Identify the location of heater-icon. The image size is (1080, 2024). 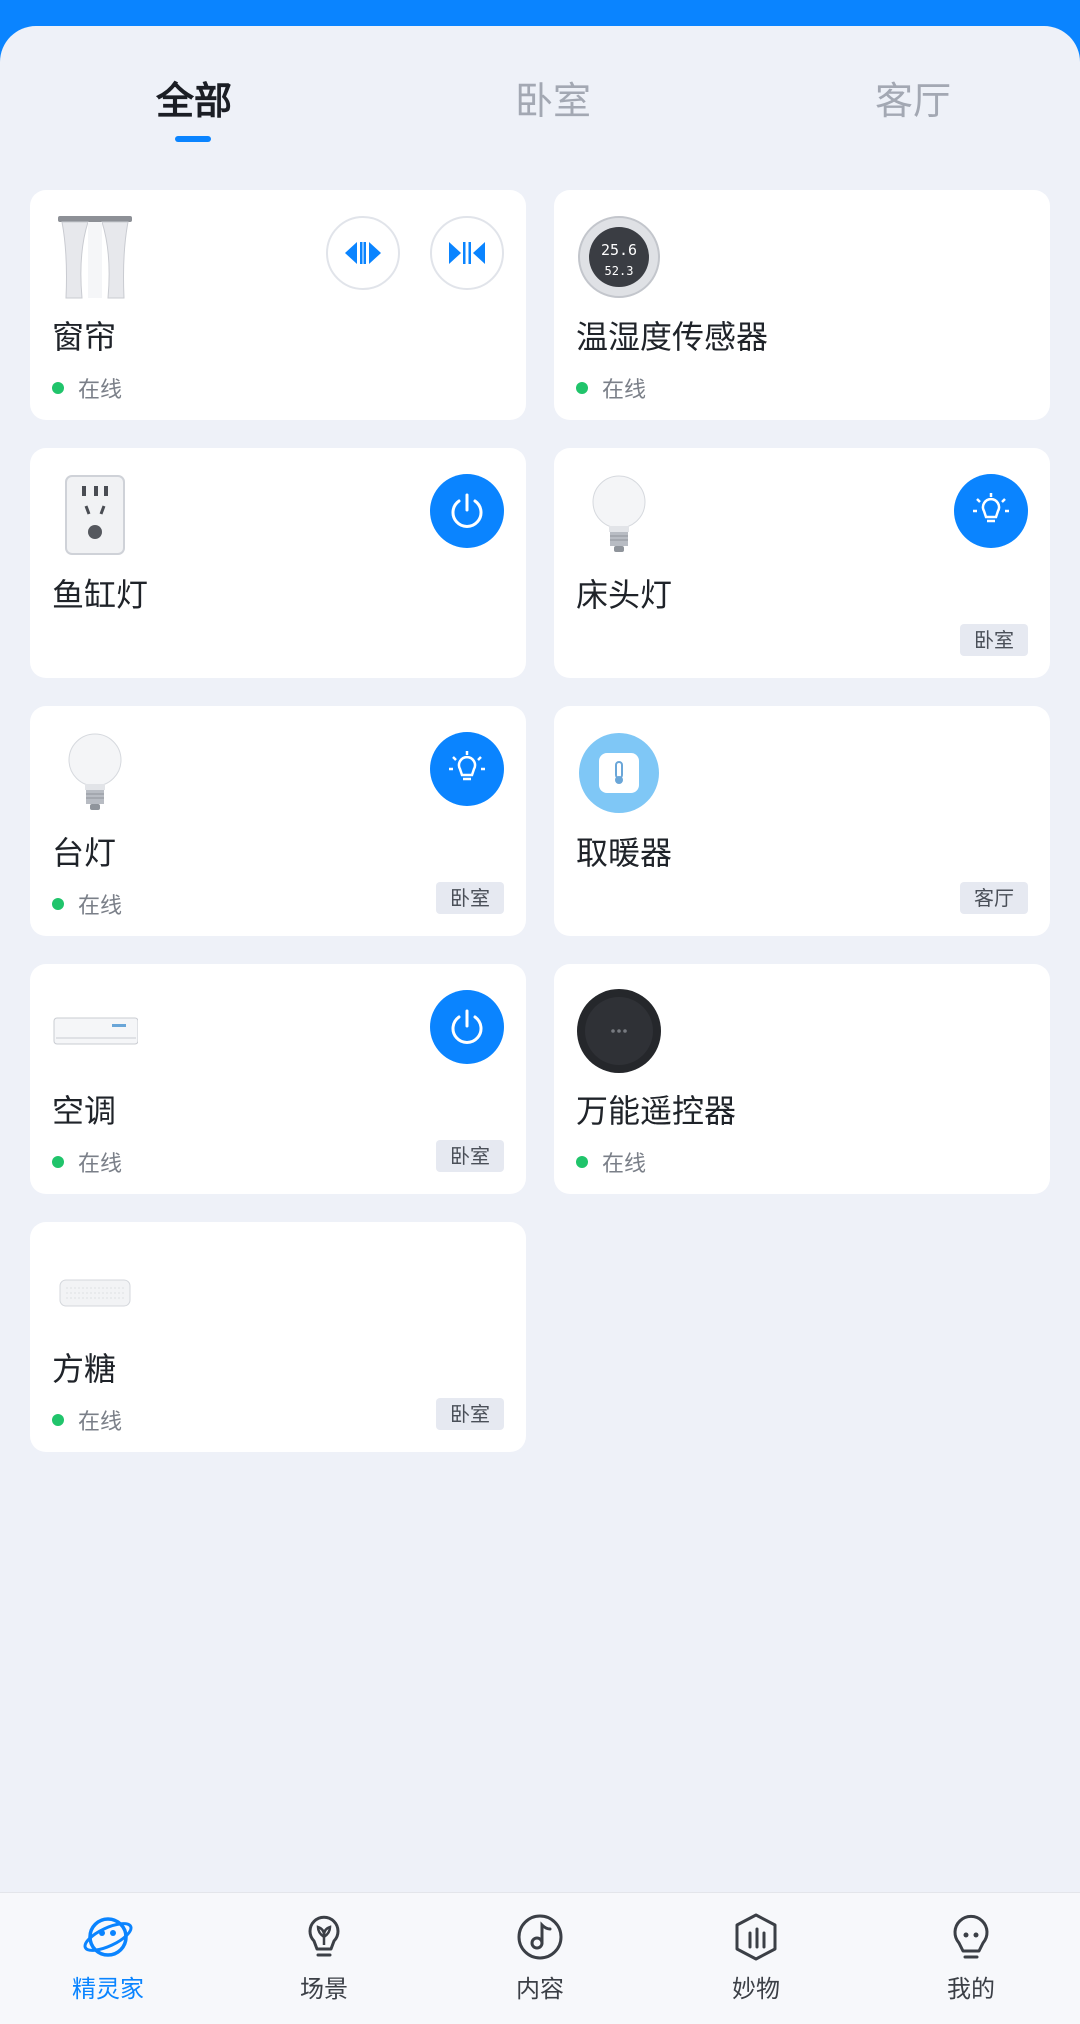
(619, 773).